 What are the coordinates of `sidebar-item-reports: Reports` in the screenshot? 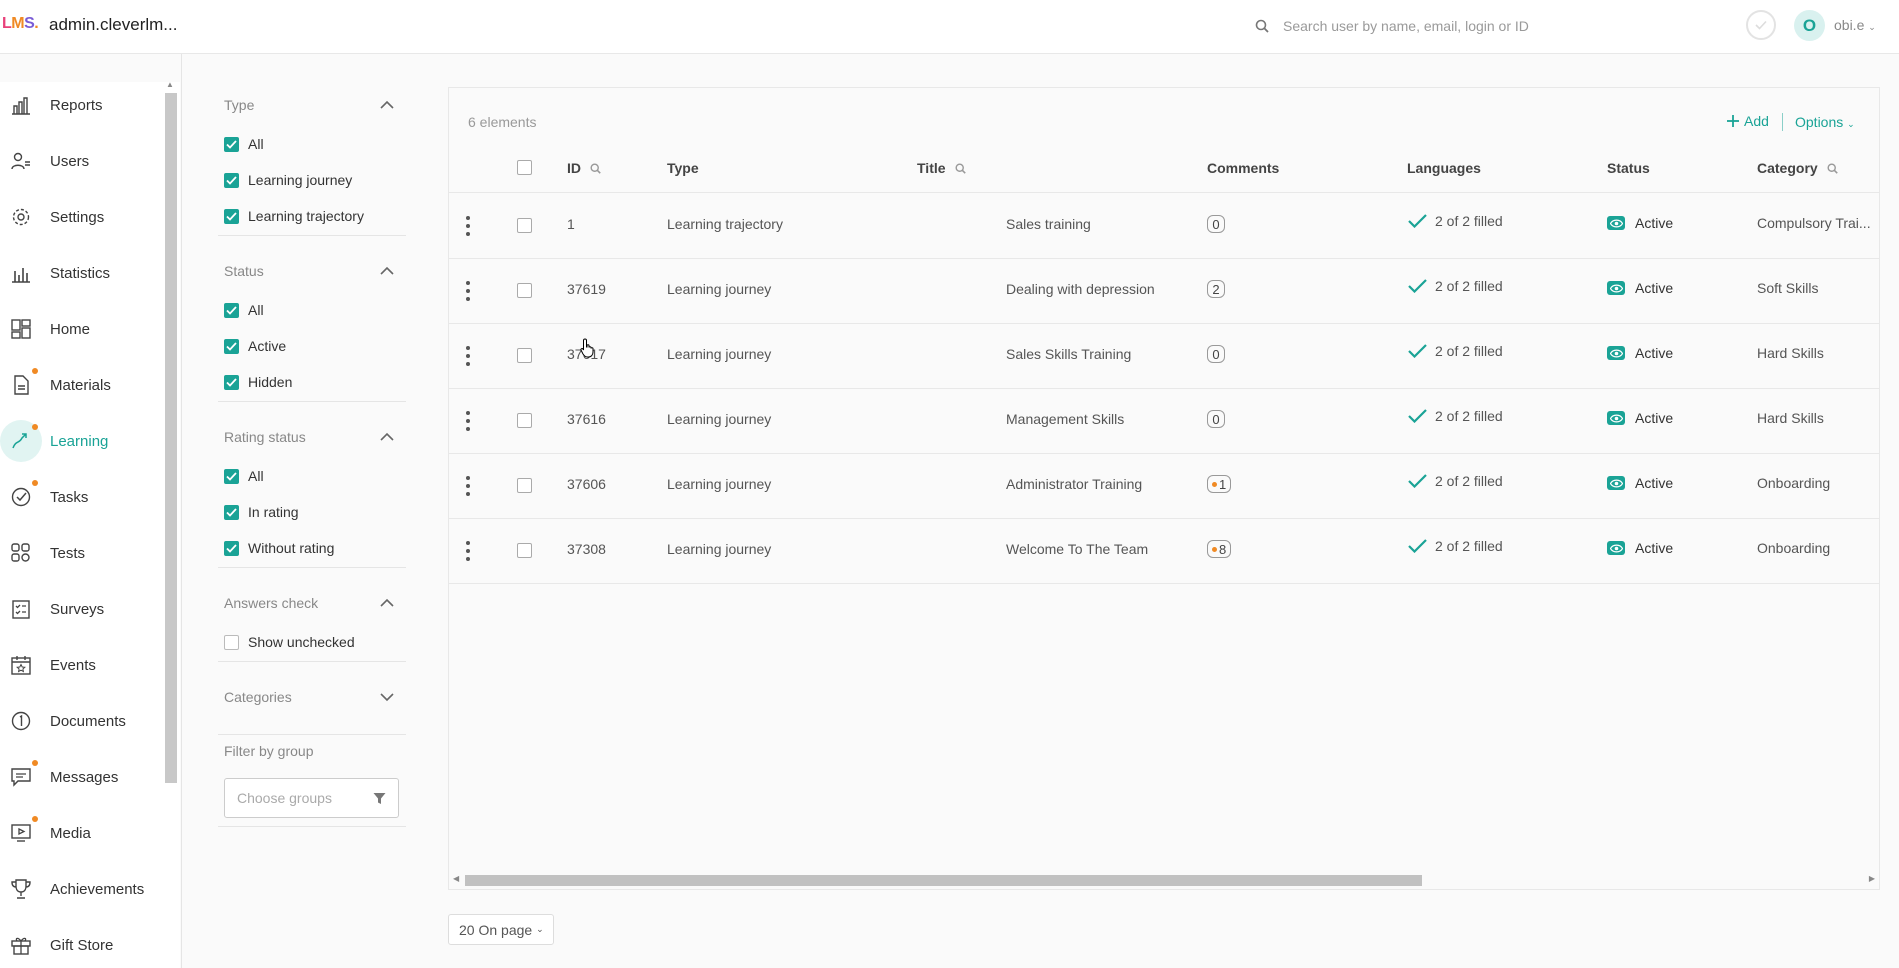 It's located at (82, 105).